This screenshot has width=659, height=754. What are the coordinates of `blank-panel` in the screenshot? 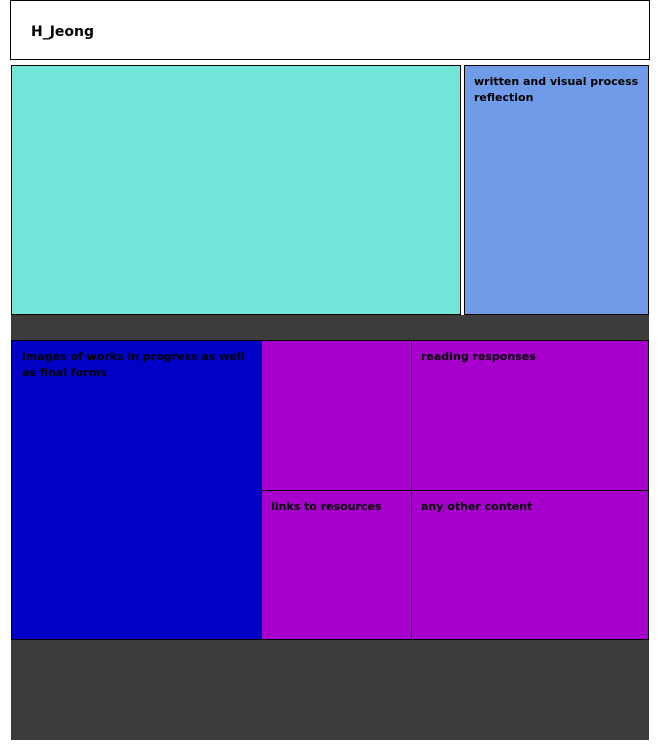 It's located at (336, 415).